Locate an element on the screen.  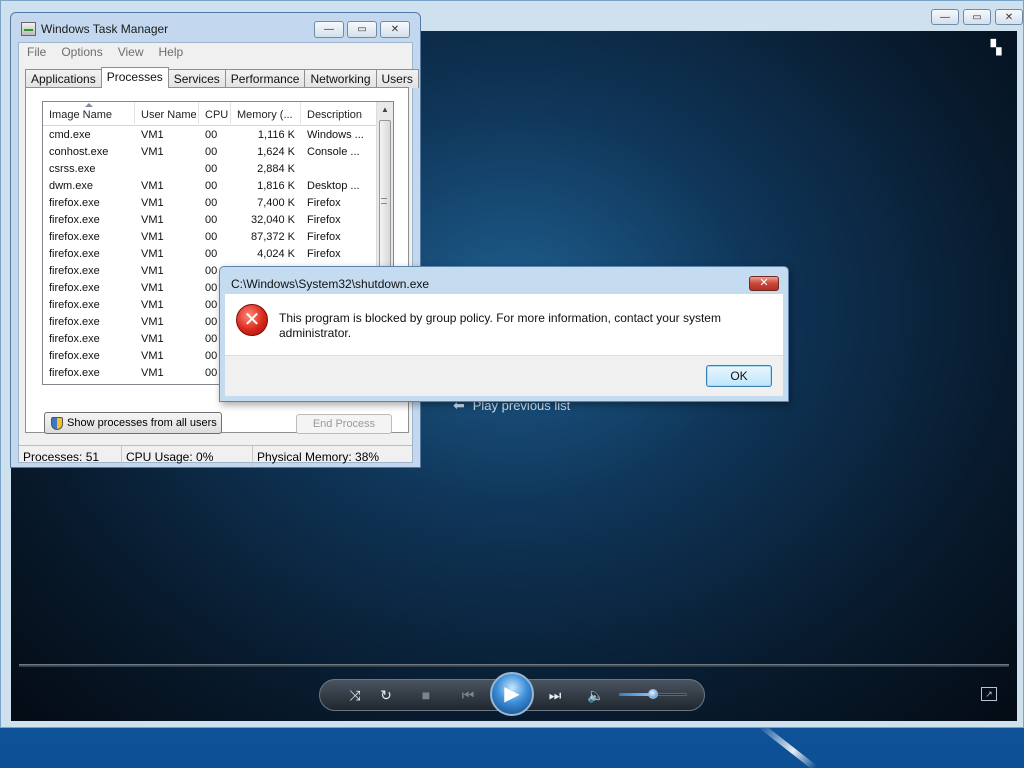
tab-services: Services is located at coordinates (196, 78).